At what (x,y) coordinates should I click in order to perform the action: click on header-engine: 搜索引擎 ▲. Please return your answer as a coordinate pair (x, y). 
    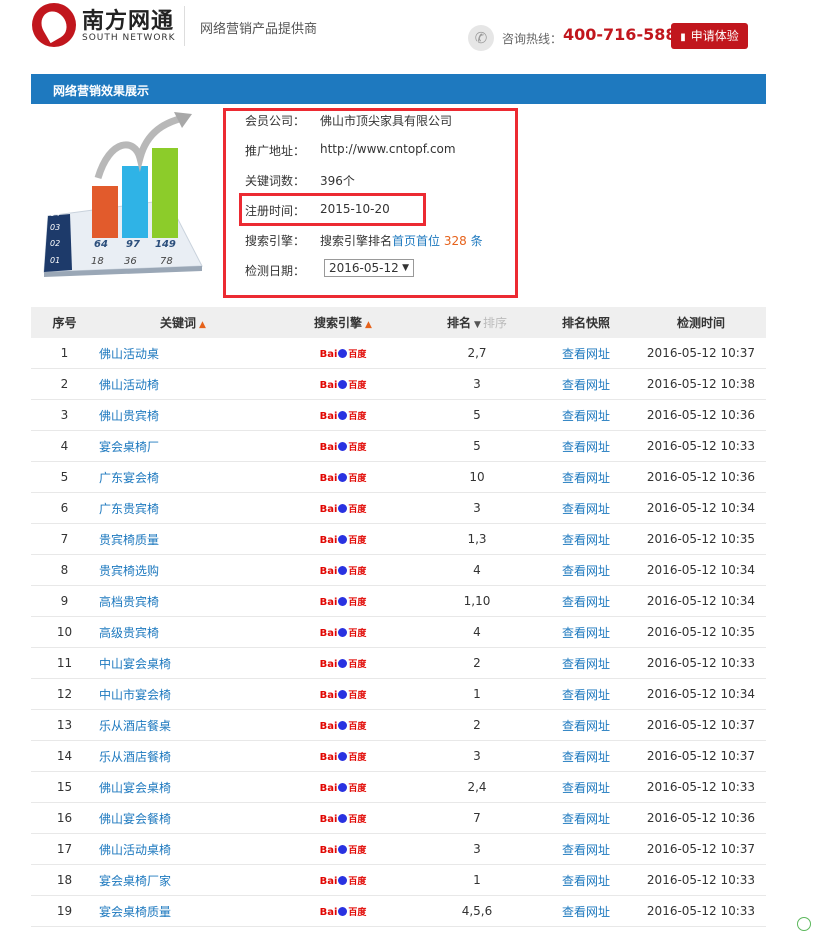
    Looking at the image, I should click on (343, 322).